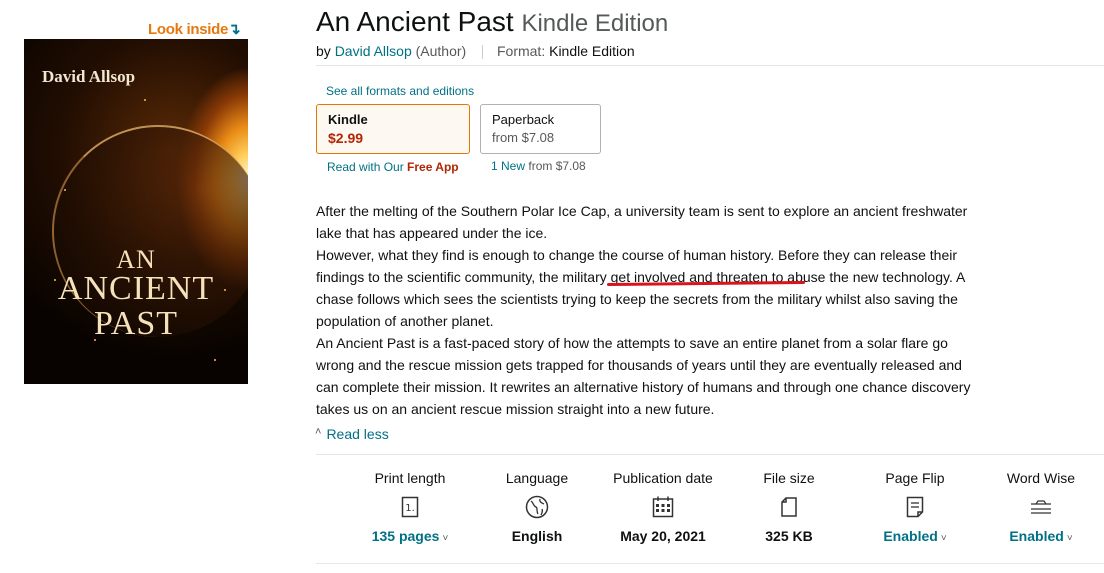 Image resolution: width=1104 pixels, height=573 pixels. Describe the element at coordinates (663, 536) in the screenshot. I see `attribute-value: May 20, 2021` at that location.